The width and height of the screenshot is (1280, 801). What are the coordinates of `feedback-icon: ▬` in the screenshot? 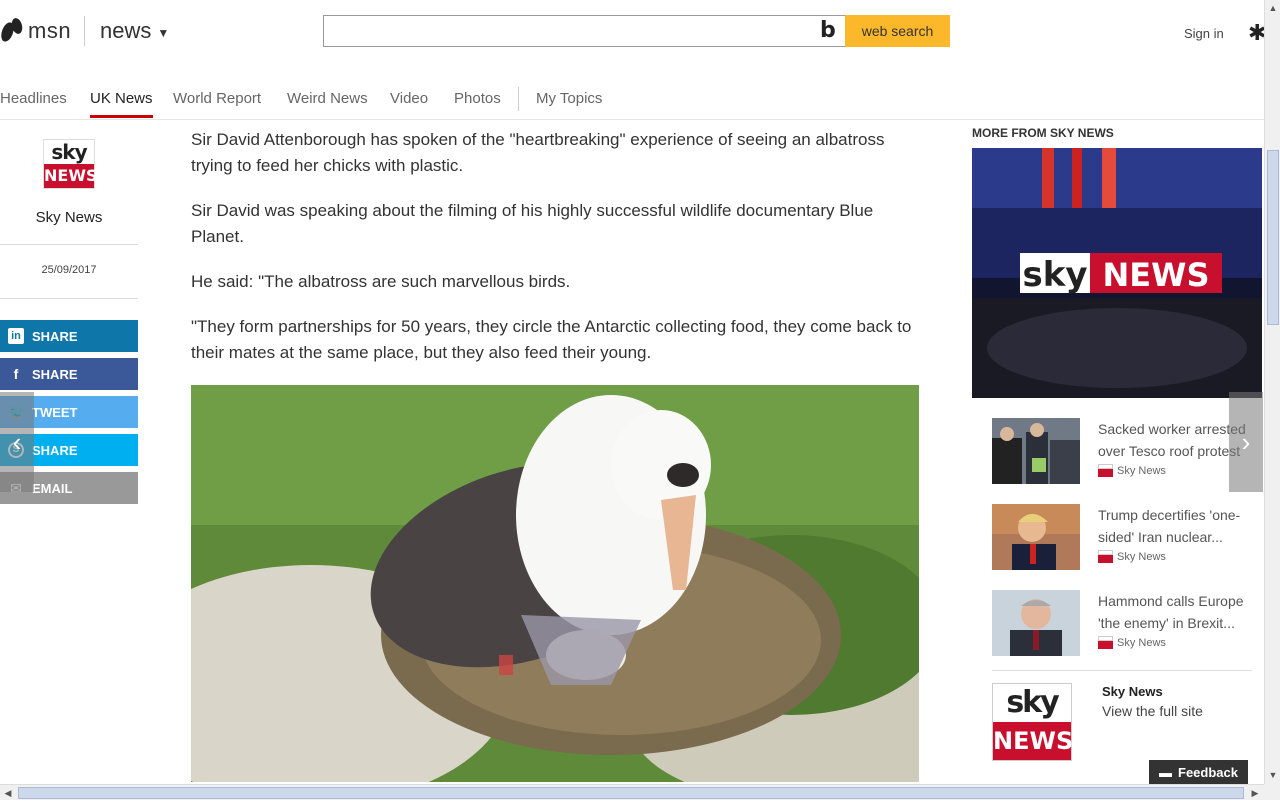 It's located at (1165, 772).